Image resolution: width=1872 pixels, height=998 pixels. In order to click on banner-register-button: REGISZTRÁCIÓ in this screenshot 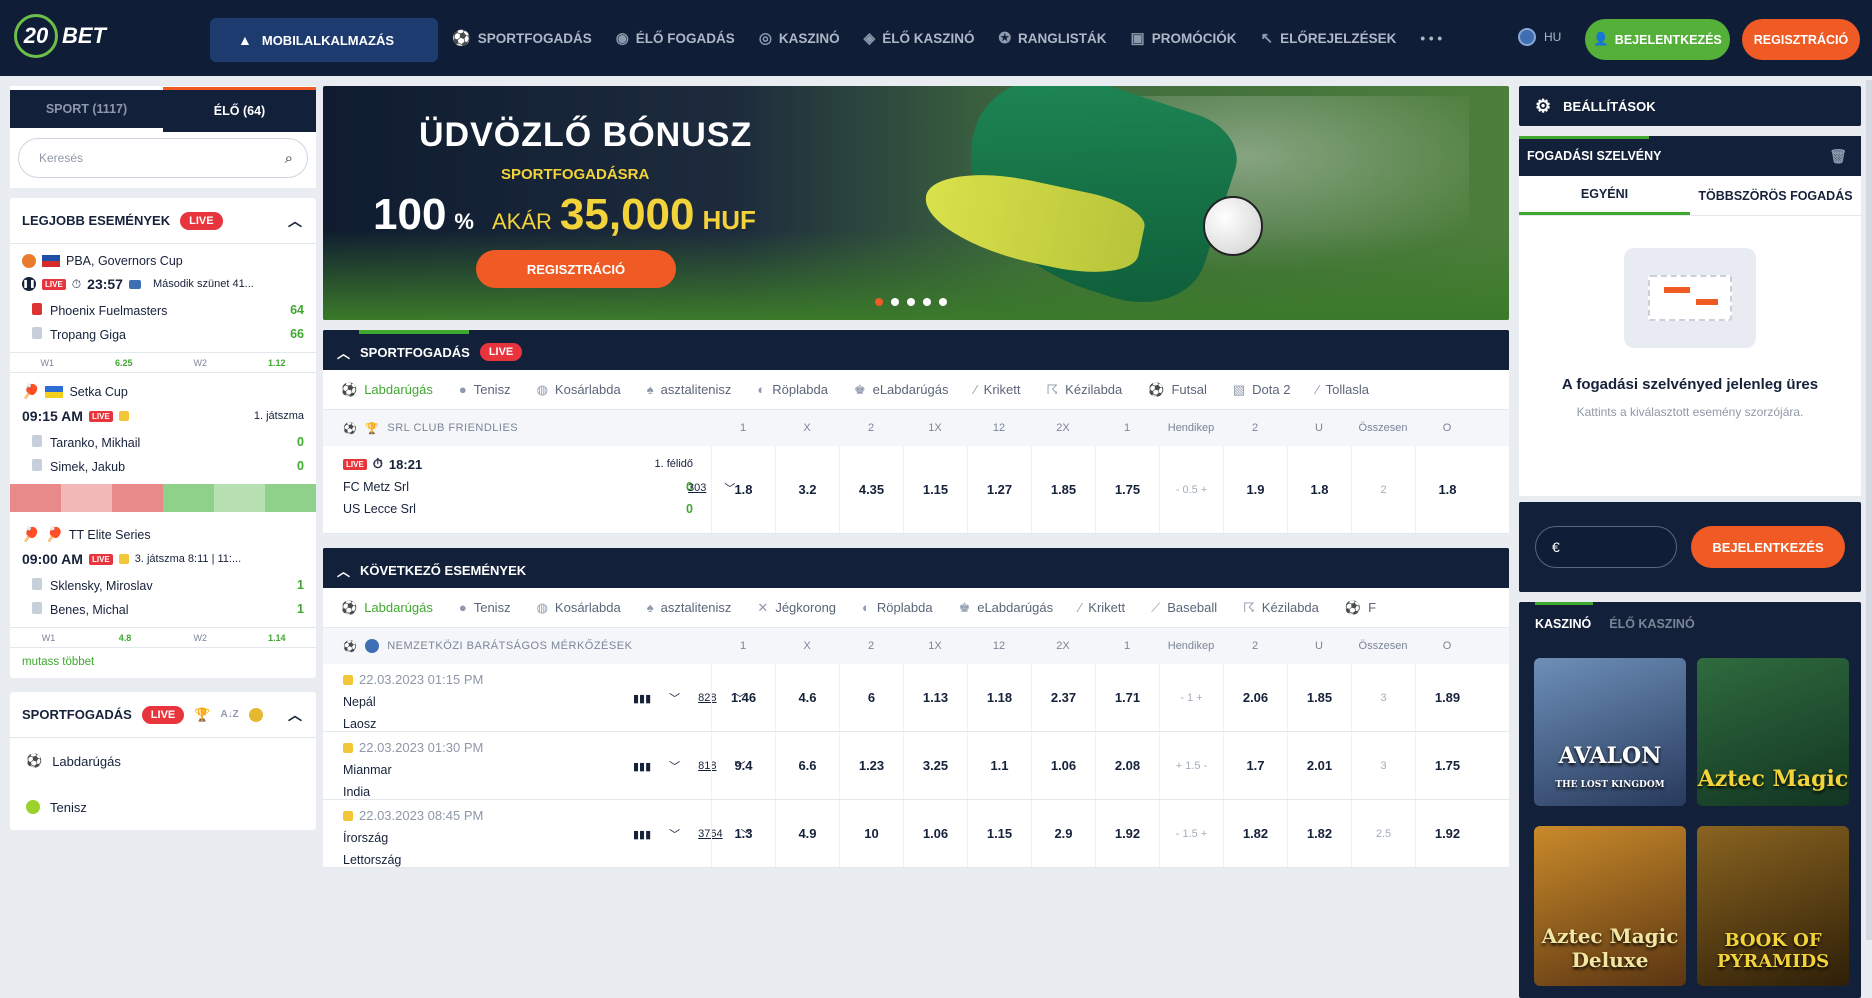, I will do `click(576, 269)`.